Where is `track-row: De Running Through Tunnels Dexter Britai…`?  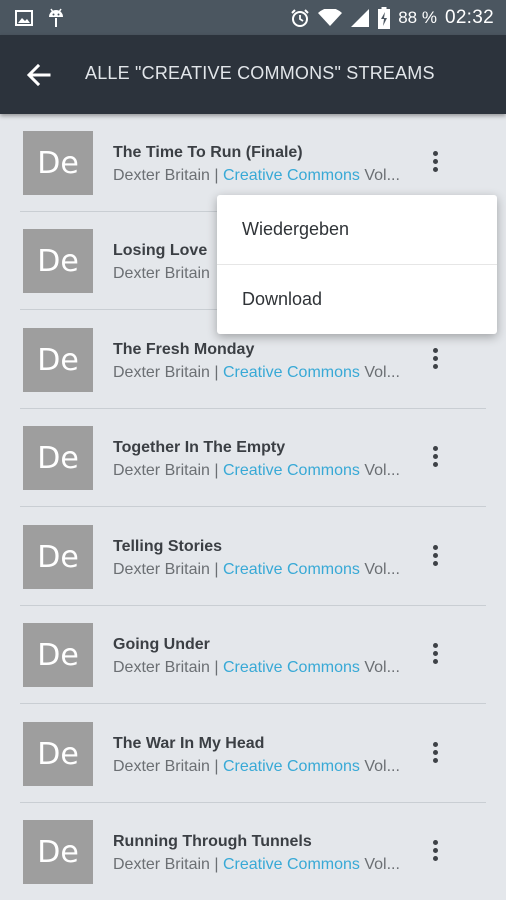 track-row: De Running Through Tunnels Dexter Britai… is located at coordinates (253, 851).